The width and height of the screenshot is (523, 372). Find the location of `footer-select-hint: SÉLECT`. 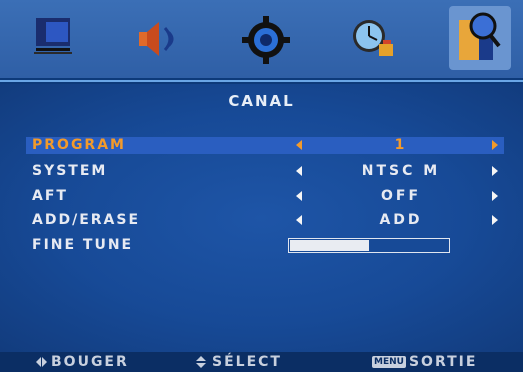

footer-select-hint: SÉLECT is located at coordinates (239, 362).